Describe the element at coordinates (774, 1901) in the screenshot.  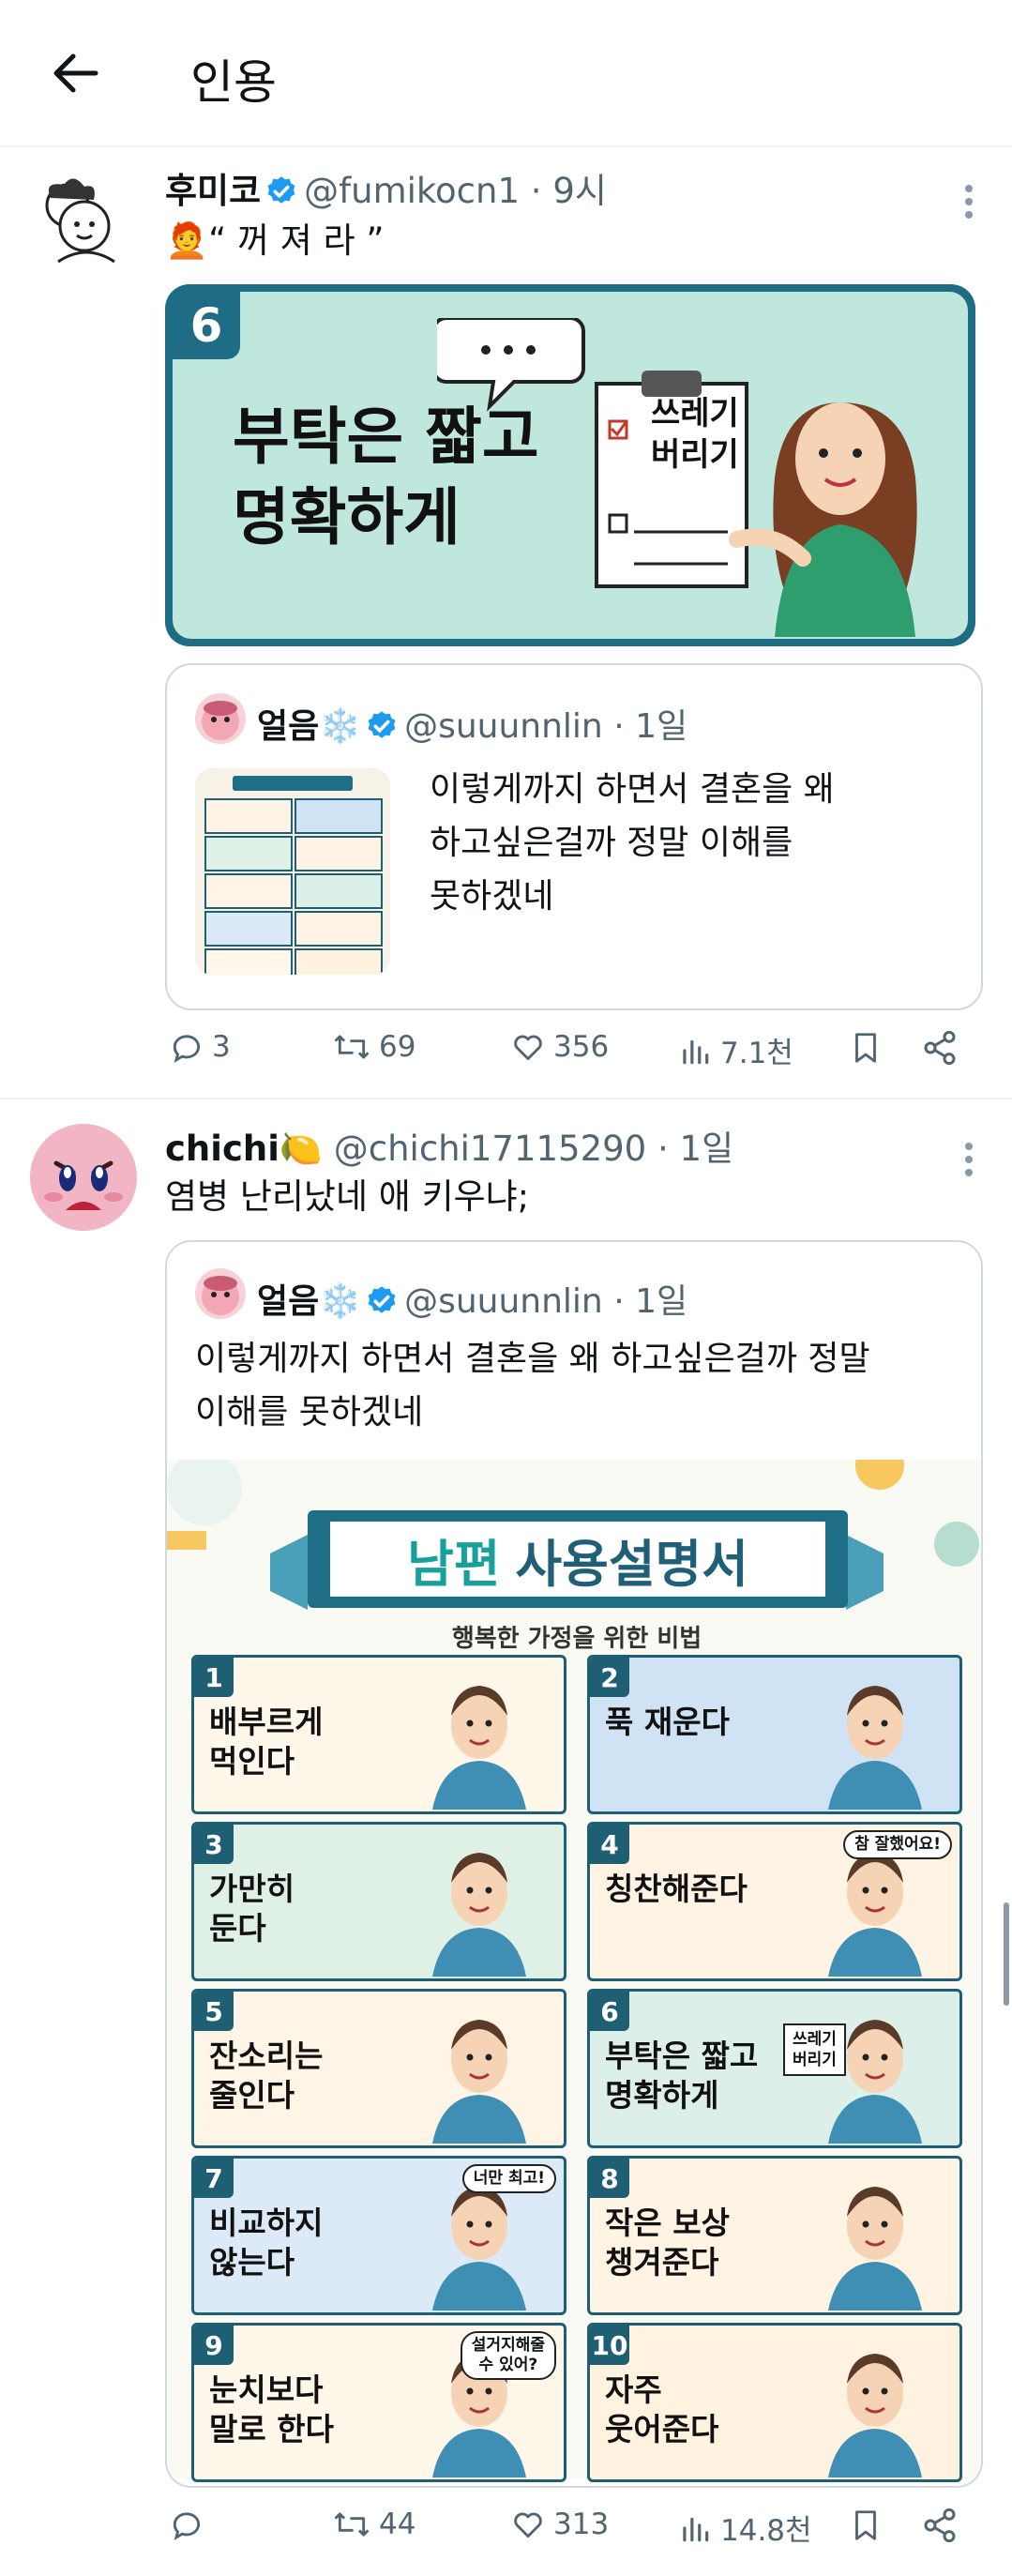
I see `infographic-tile: 4 칭찬해준다 참 잘했어요!` at that location.